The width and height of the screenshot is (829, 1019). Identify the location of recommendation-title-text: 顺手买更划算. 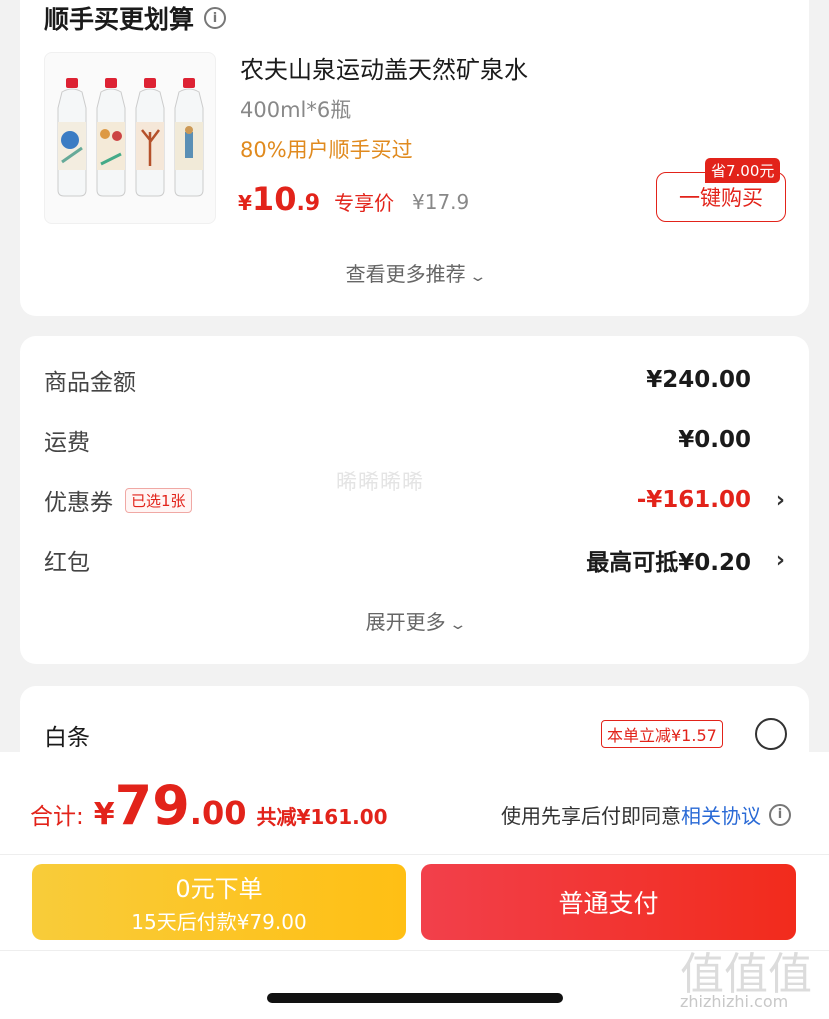
(119, 19).